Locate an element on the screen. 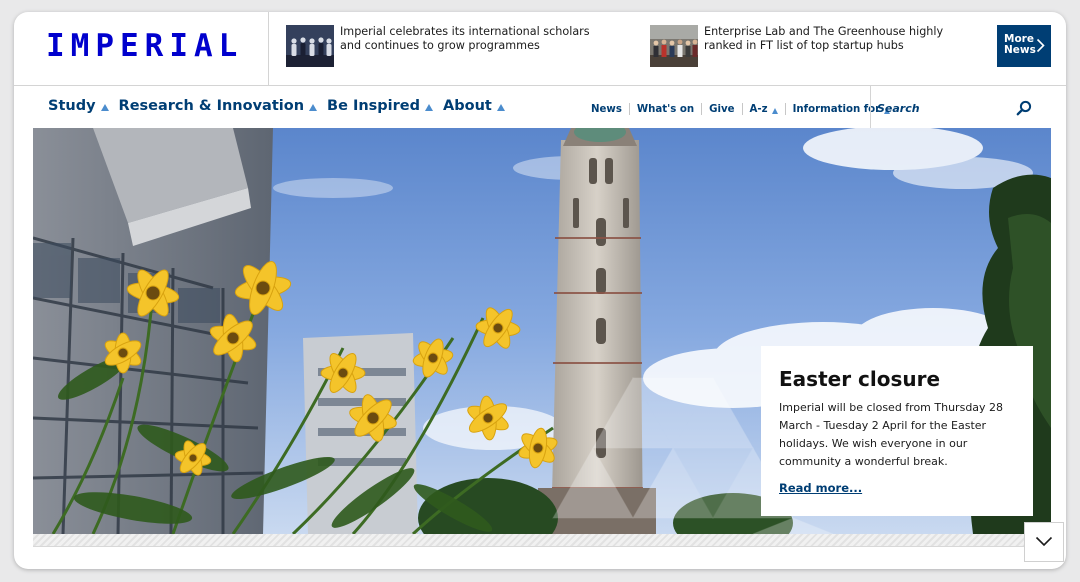 This screenshot has width=1080, height=582. nav-label: Be Inspired is located at coordinates (374, 106).